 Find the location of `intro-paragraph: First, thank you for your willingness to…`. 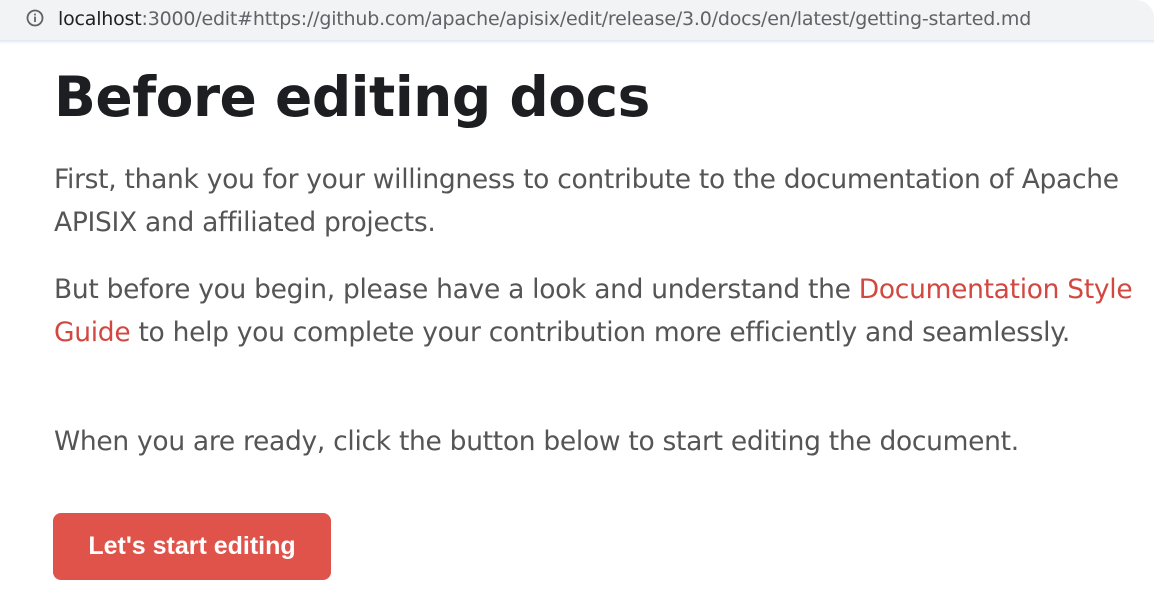

intro-paragraph: First, thank you for your willingness to… is located at coordinates (586, 201).